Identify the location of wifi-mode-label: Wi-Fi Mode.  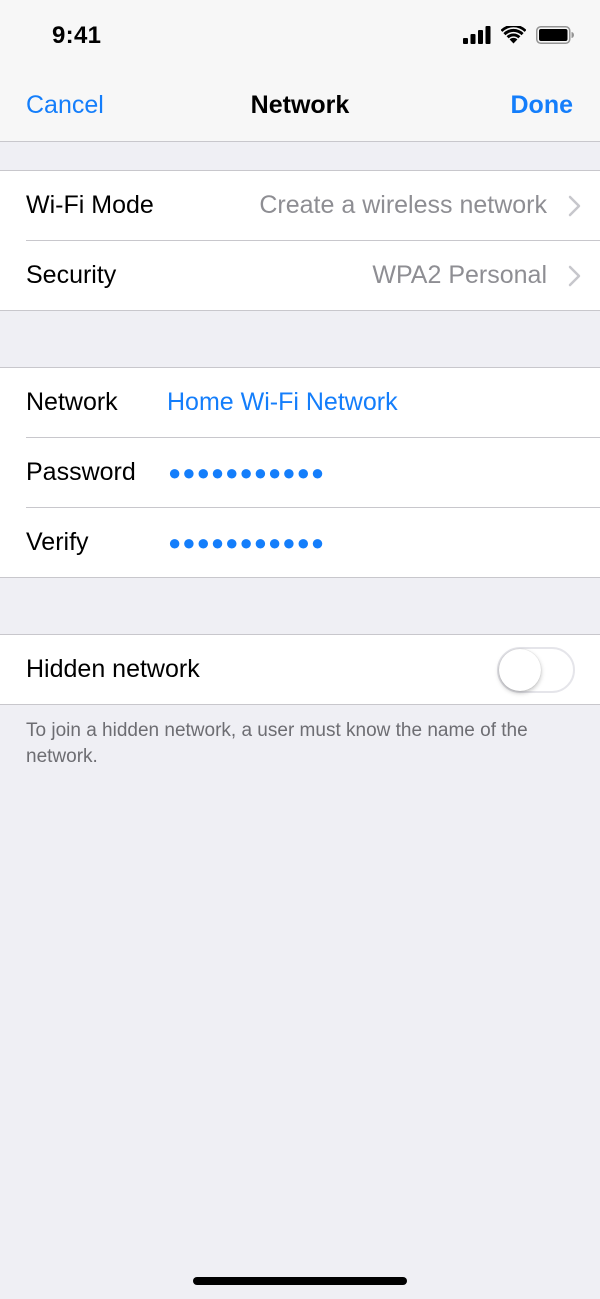
(90, 205).